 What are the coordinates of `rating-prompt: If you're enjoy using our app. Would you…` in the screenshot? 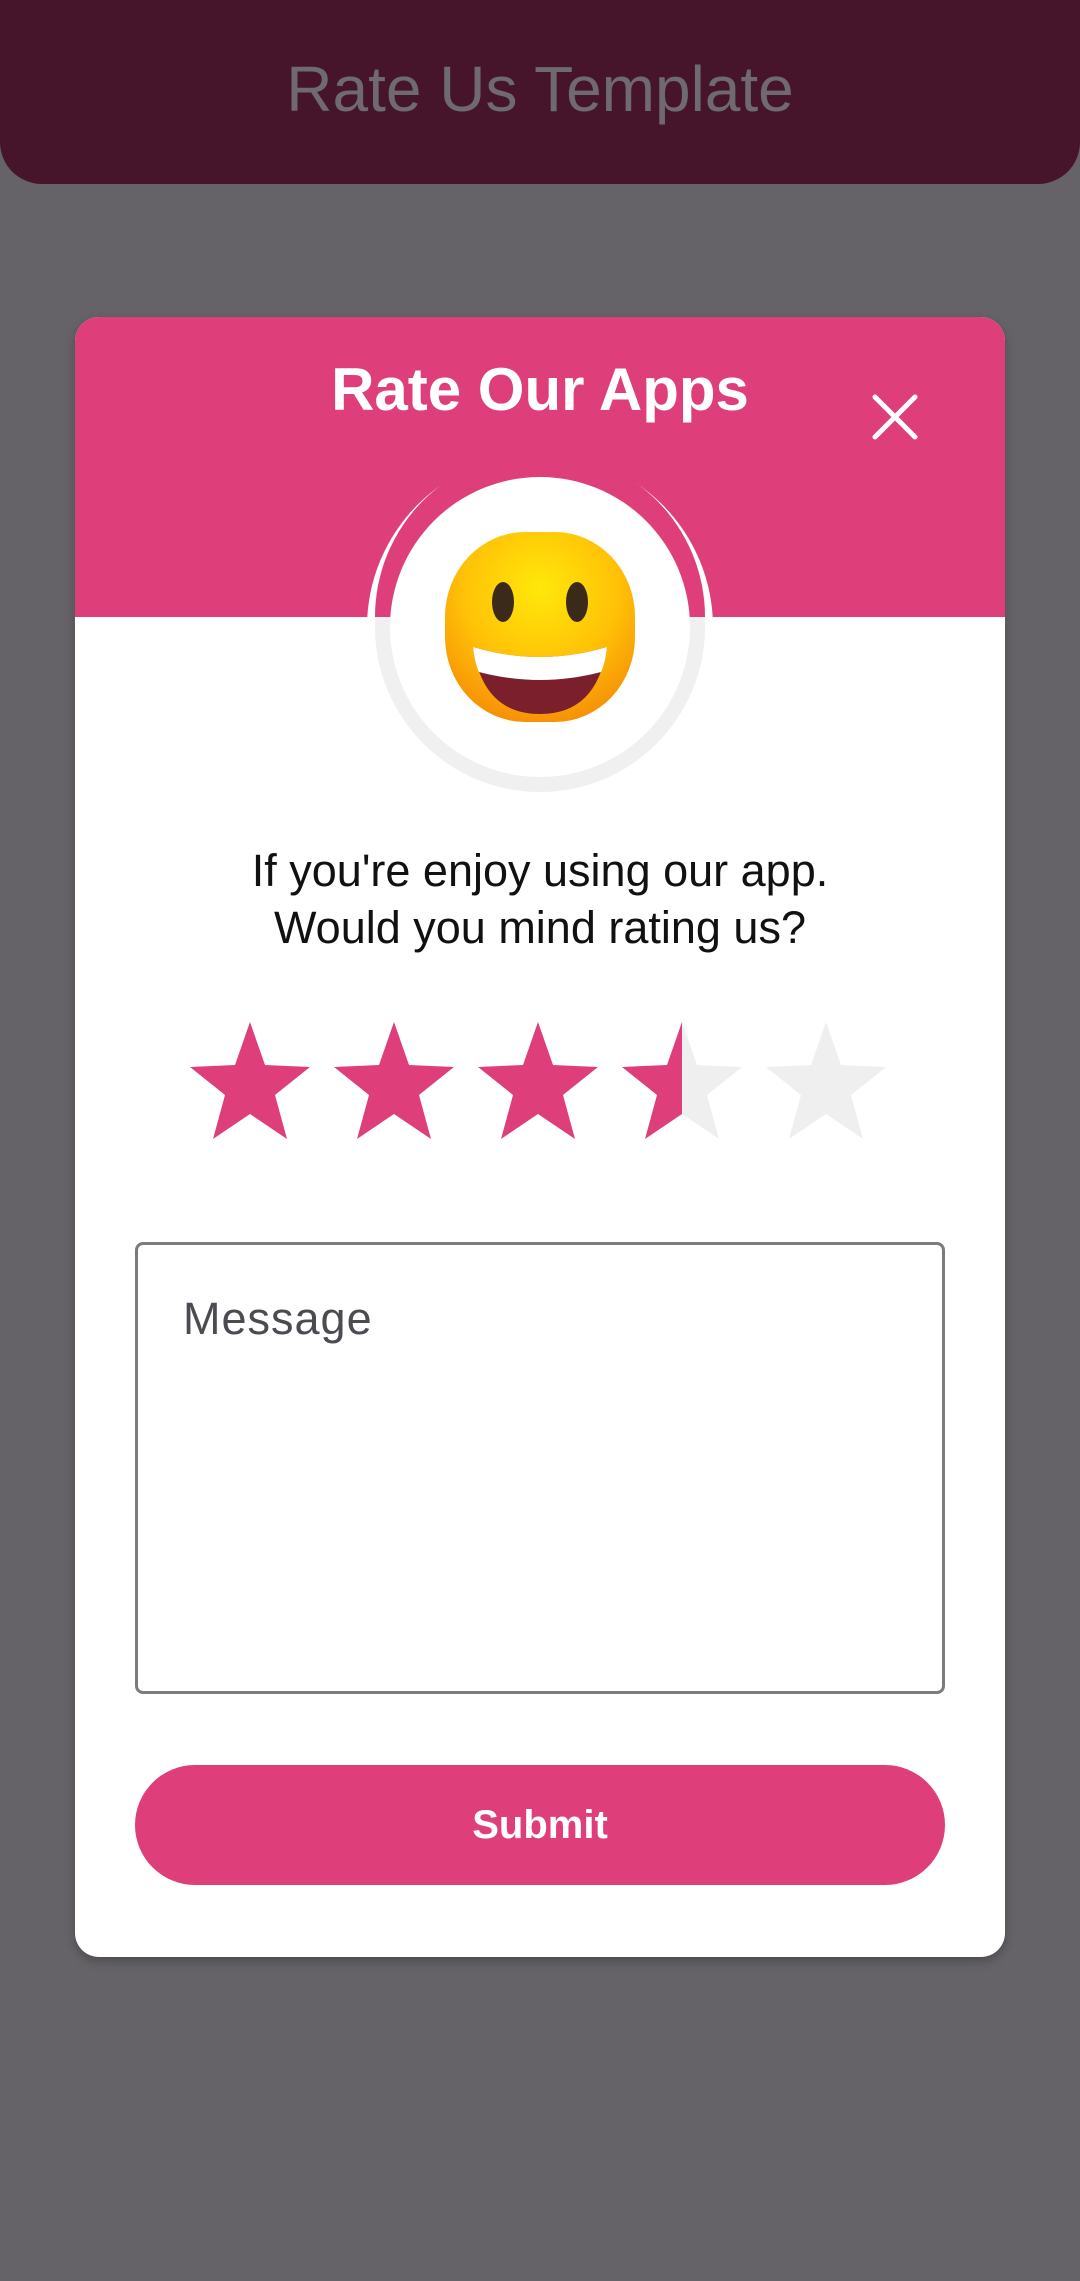 It's located at (540, 899).